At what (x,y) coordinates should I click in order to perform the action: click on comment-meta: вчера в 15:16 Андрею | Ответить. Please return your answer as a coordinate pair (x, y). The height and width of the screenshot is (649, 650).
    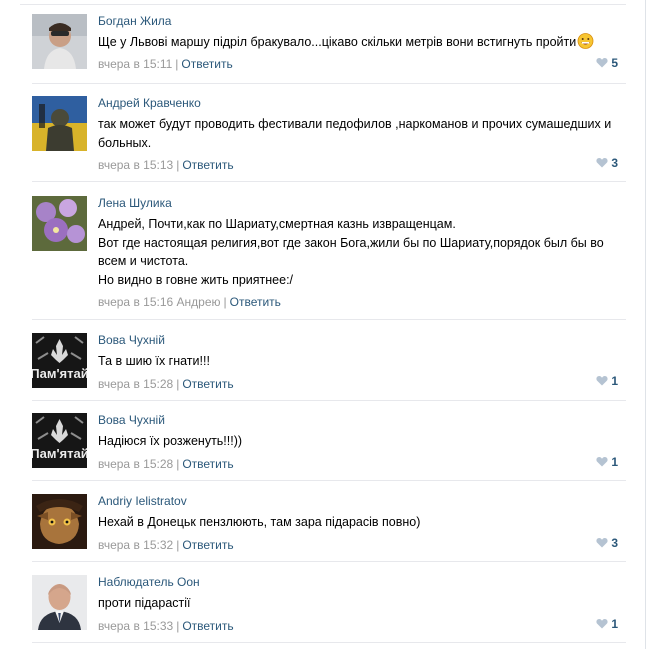
    Looking at the image, I should click on (189, 302).